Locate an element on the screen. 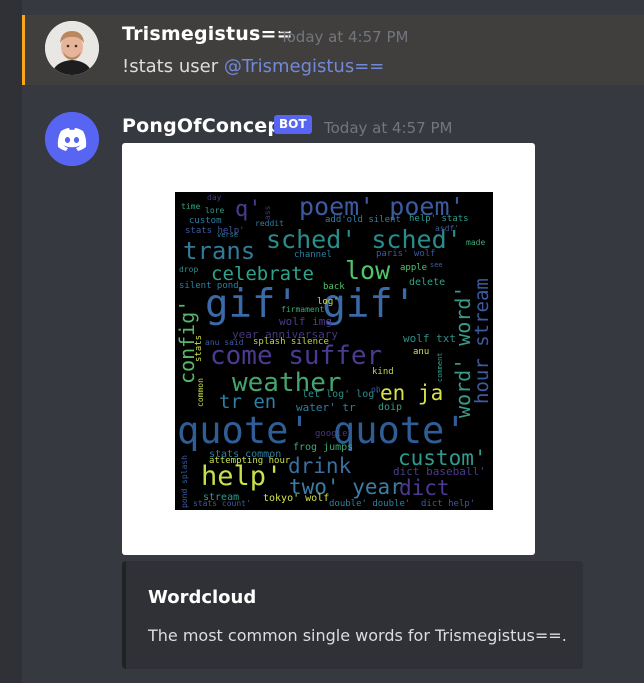 This screenshot has width=644, height=683. wordcloud-word: firmament is located at coordinates (303, 309).